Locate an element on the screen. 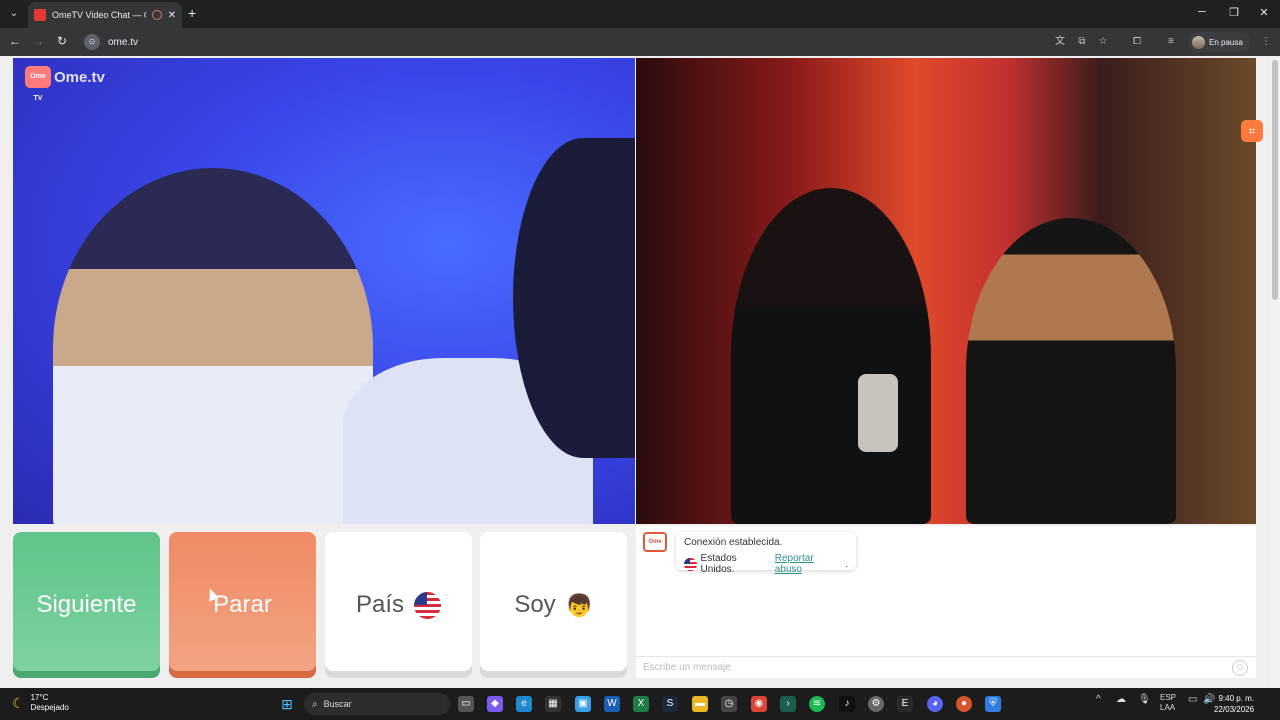 This screenshot has height=720, width=1280. tab-title: OmeTV Video Chat — Ome is located at coordinates (99, 15).